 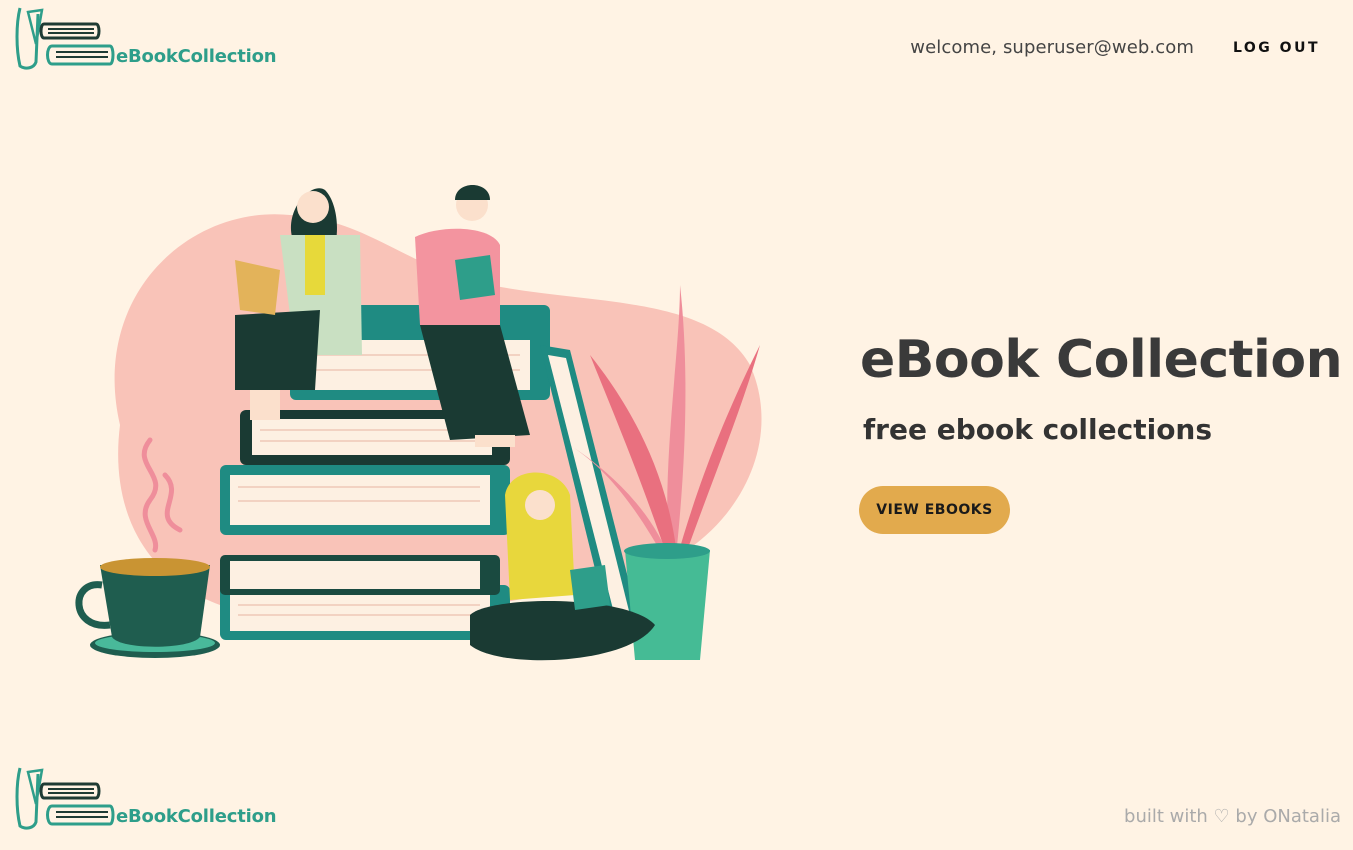 What do you see at coordinates (147, 608) in the screenshot?
I see `coffee-cup-icon` at bounding box center [147, 608].